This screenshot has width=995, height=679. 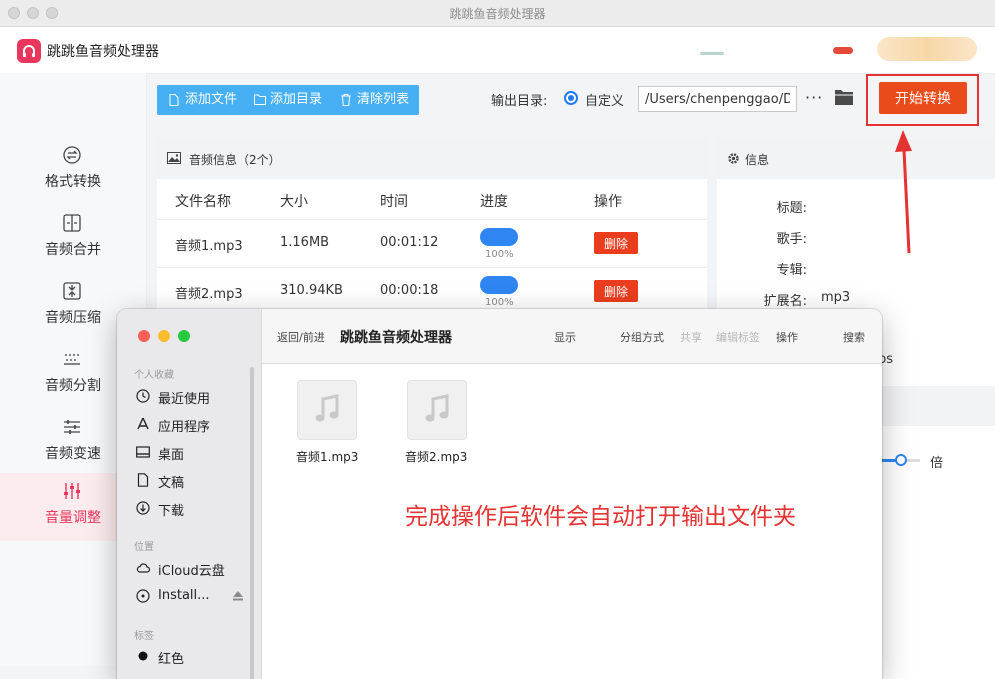 What do you see at coordinates (791, 270) in the screenshot?
I see `album-label: 专辑:` at bounding box center [791, 270].